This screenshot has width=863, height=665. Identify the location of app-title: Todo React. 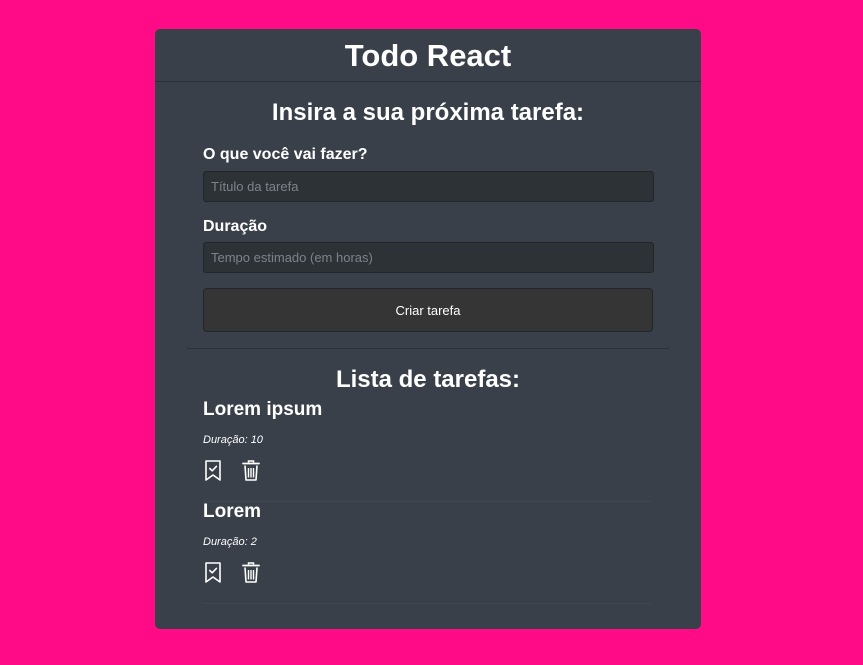
(428, 55).